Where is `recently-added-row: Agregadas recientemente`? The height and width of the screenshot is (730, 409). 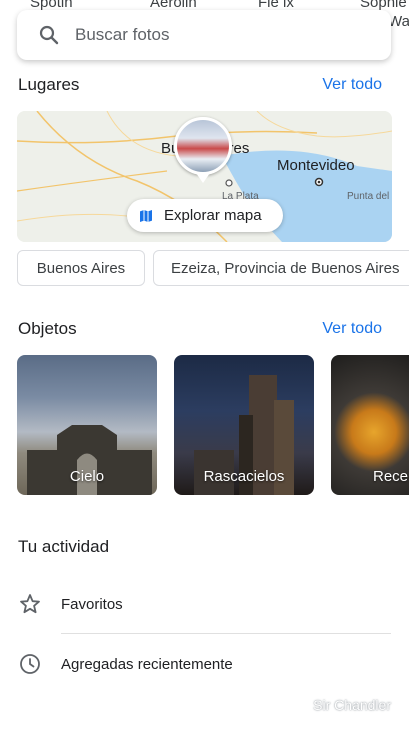 recently-added-row: Agregadas recientemente is located at coordinates (204, 664).